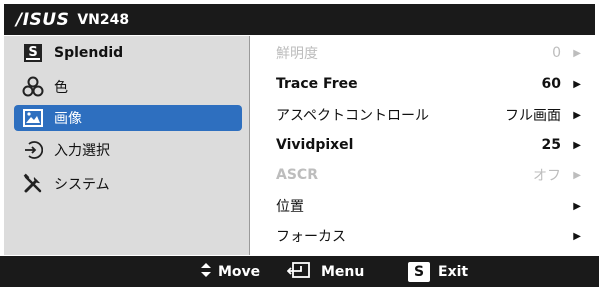 Image resolution: width=599 pixels, height=287 pixels. I want to click on enter-icon, so click(299, 271).